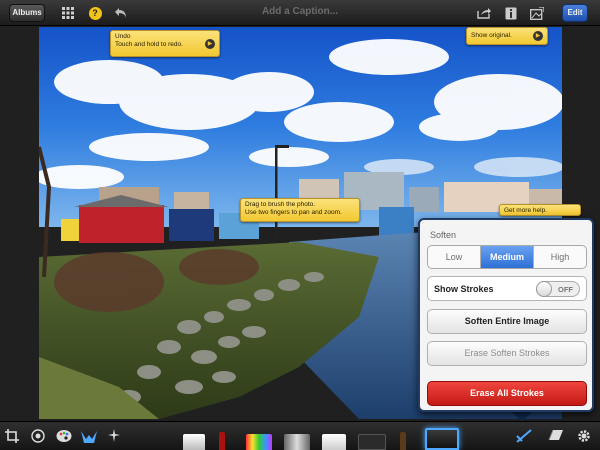 Image resolution: width=600 pixels, height=450 pixels. Describe the element at coordinates (38, 437) in the screenshot. I see `color-icon` at that location.